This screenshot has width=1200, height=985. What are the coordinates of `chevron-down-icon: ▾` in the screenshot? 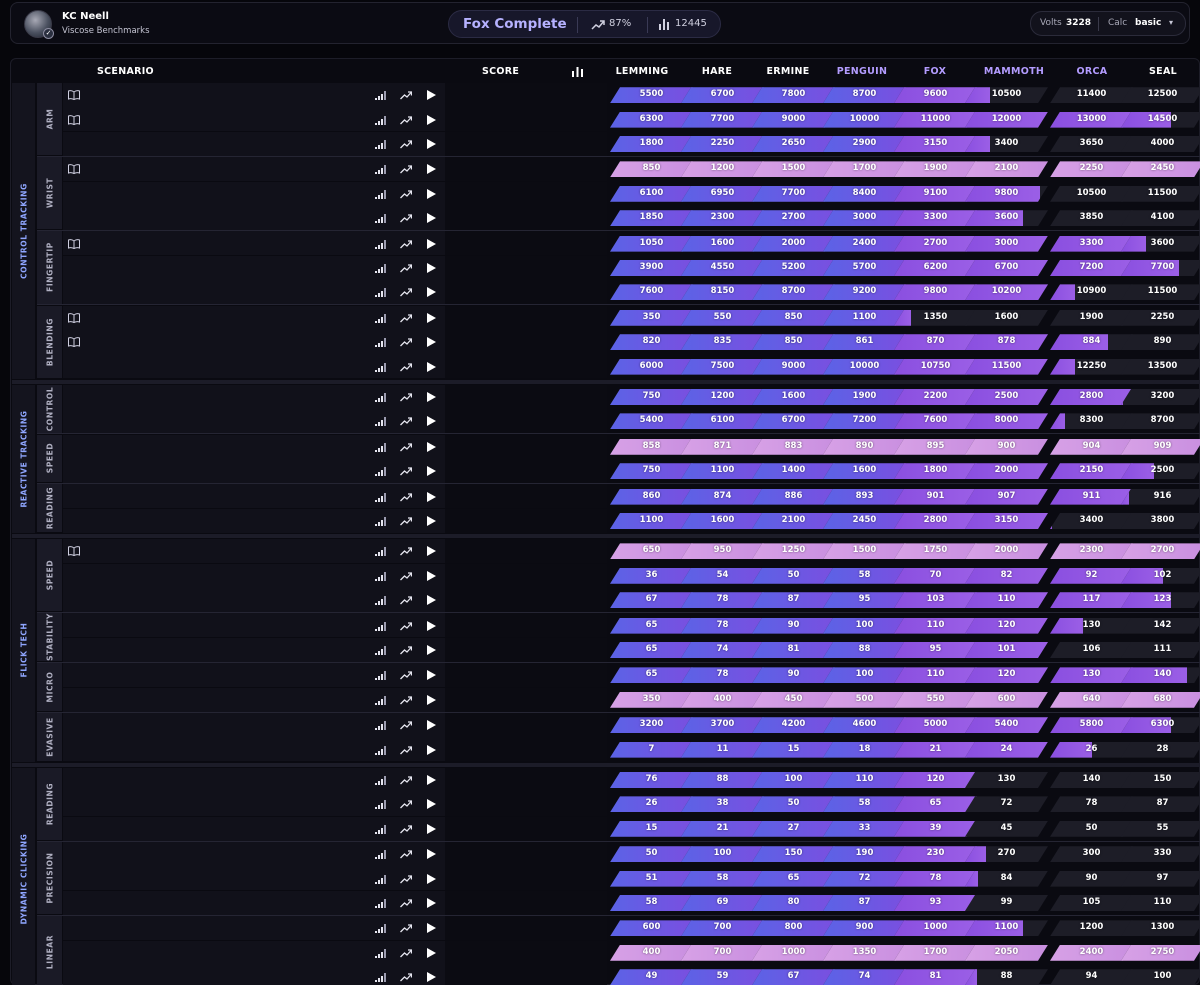 It's located at (1171, 22).